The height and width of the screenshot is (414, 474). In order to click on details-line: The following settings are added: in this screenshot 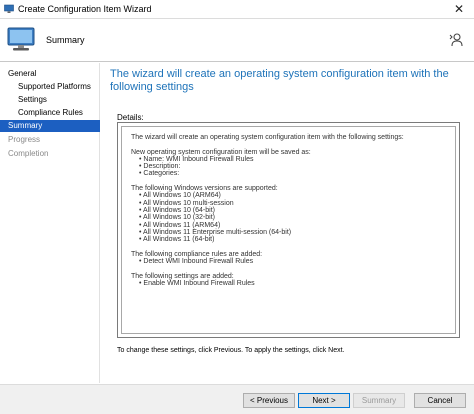, I will do `click(182, 276)`.